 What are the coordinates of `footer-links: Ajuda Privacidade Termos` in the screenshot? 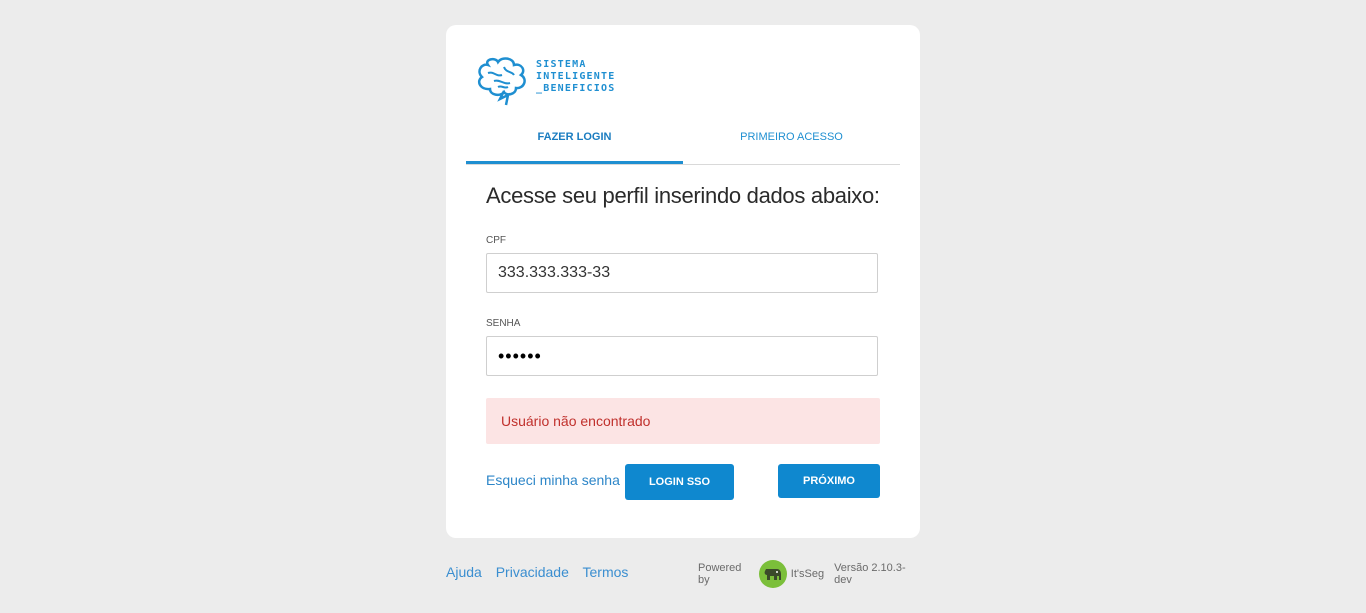 It's located at (542, 572).